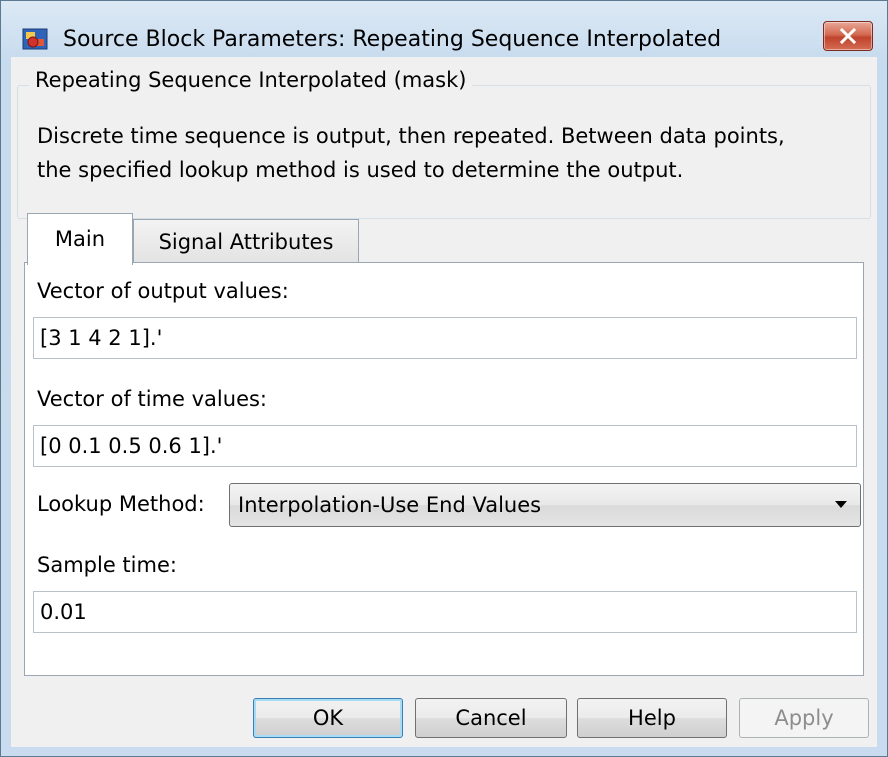  What do you see at coordinates (445, 612) in the screenshot?
I see `sample-time-field: 0.01` at bounding box center [445, 612].